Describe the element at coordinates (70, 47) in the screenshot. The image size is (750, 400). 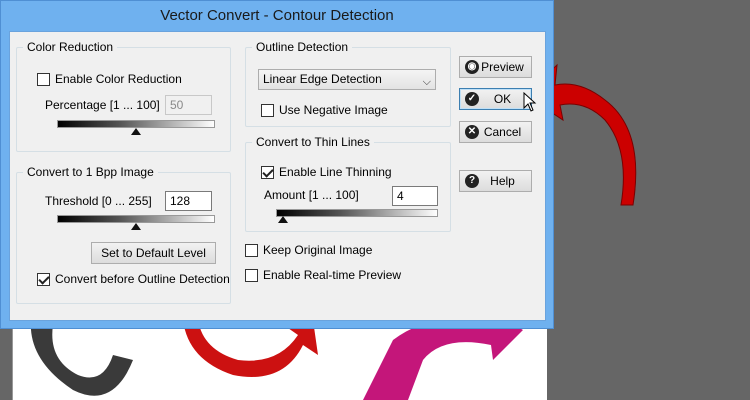
I see `group-title: Color Reduction` at that location.